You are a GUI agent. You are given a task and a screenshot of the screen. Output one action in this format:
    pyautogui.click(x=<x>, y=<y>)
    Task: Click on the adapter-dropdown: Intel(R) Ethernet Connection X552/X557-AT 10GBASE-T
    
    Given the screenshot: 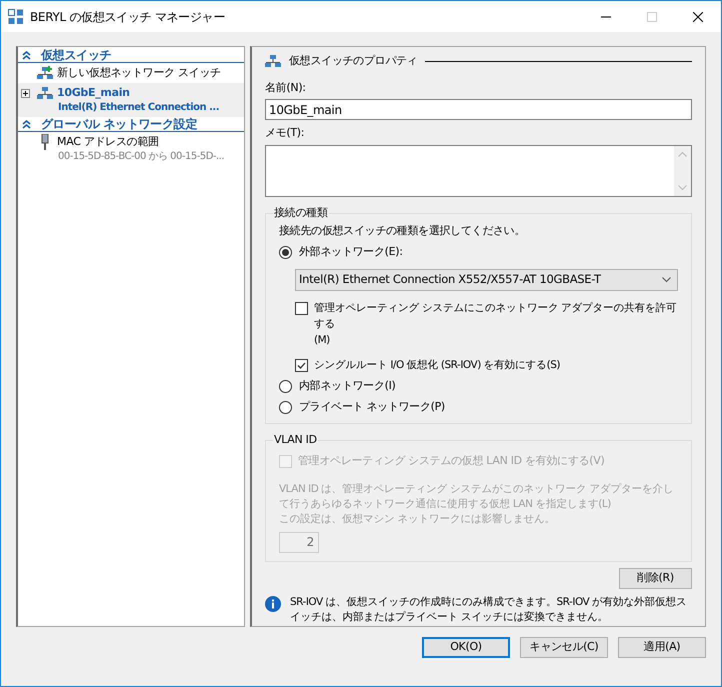 What is the action you would take?
    pyautogui.click(x=486, y=280)
    